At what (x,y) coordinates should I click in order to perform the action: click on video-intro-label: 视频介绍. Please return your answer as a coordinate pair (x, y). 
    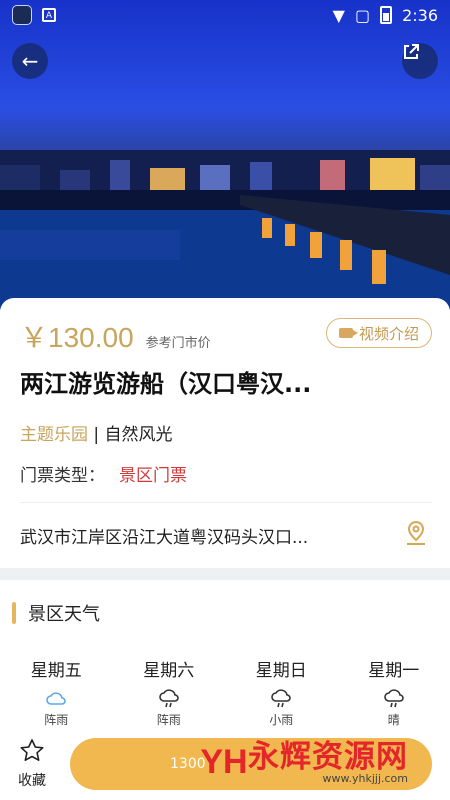
    Looking at the image, I should click on (388, 333).